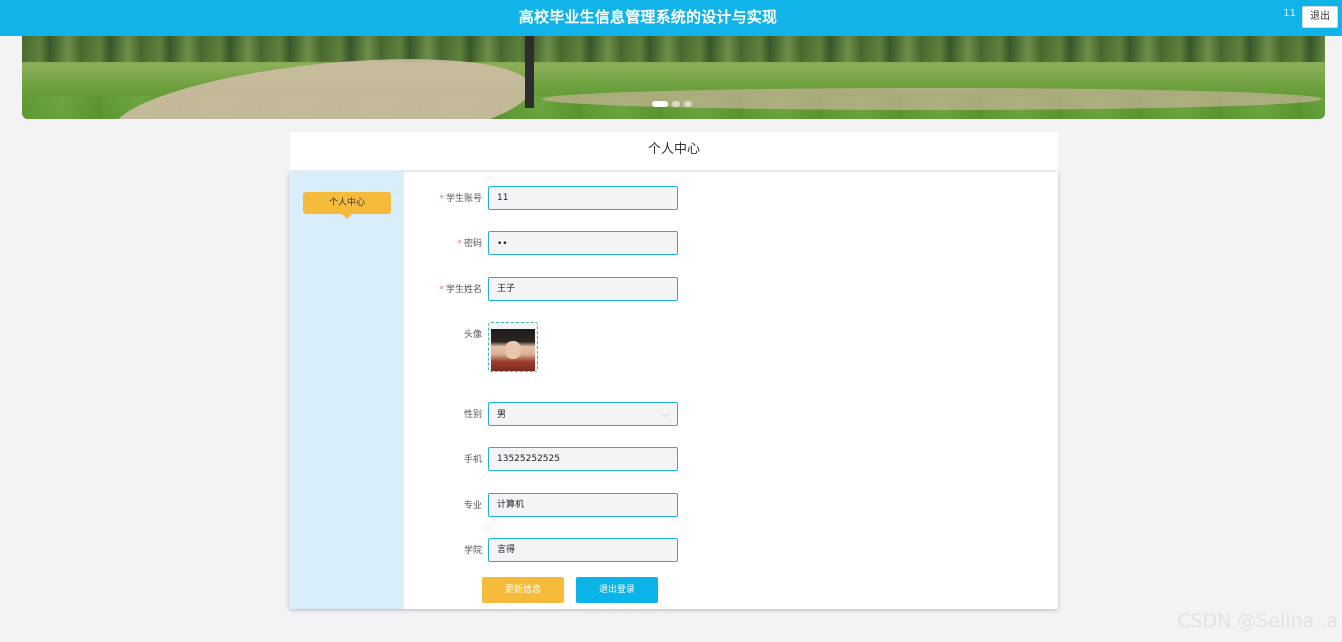 This screenshot has height=642, width=1342. Describe the element at coordinates (472, 460) in the screenshot. I see `phone-label: 手机` at that location.